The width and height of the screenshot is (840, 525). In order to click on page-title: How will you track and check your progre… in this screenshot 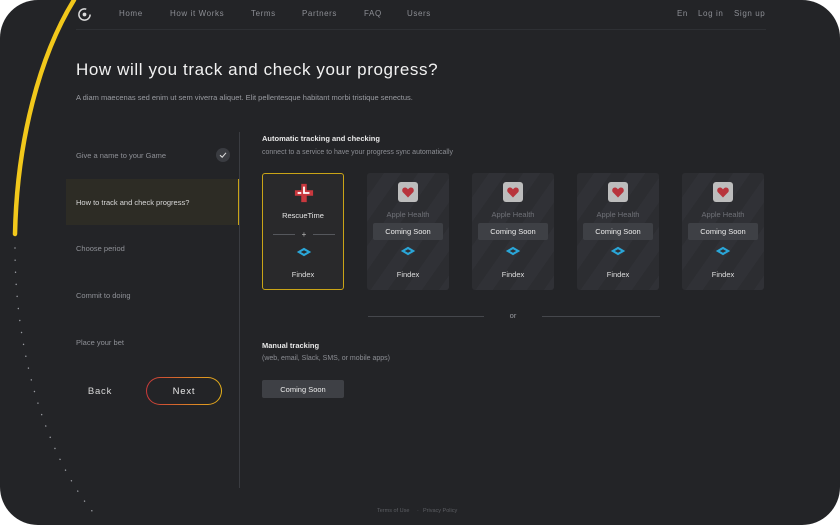, I will do `click(257, 69)`.